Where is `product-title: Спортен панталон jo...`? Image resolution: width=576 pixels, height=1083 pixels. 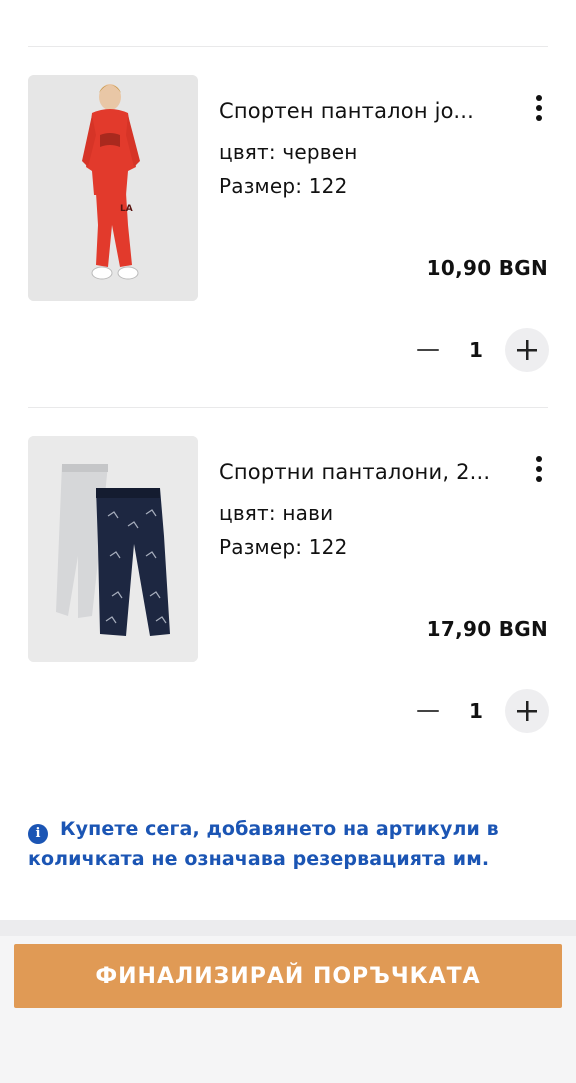
product-title: Спортен панталон jo... is located at coordinates (365, 111).